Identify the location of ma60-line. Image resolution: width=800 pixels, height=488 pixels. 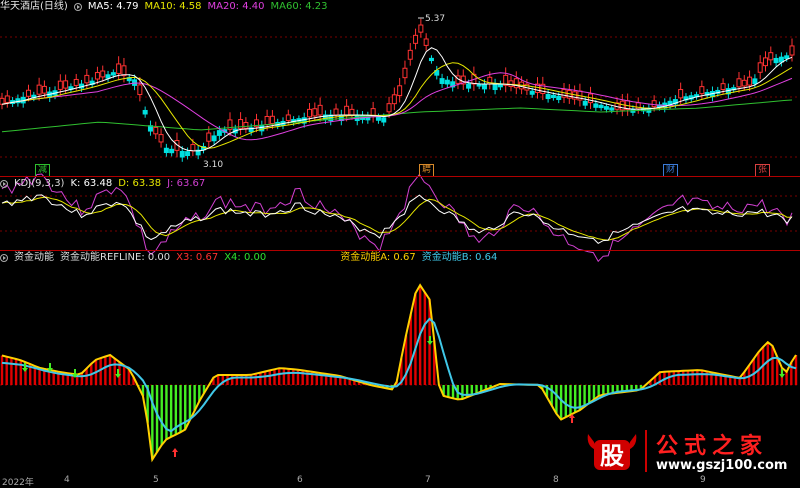
(397, 116).